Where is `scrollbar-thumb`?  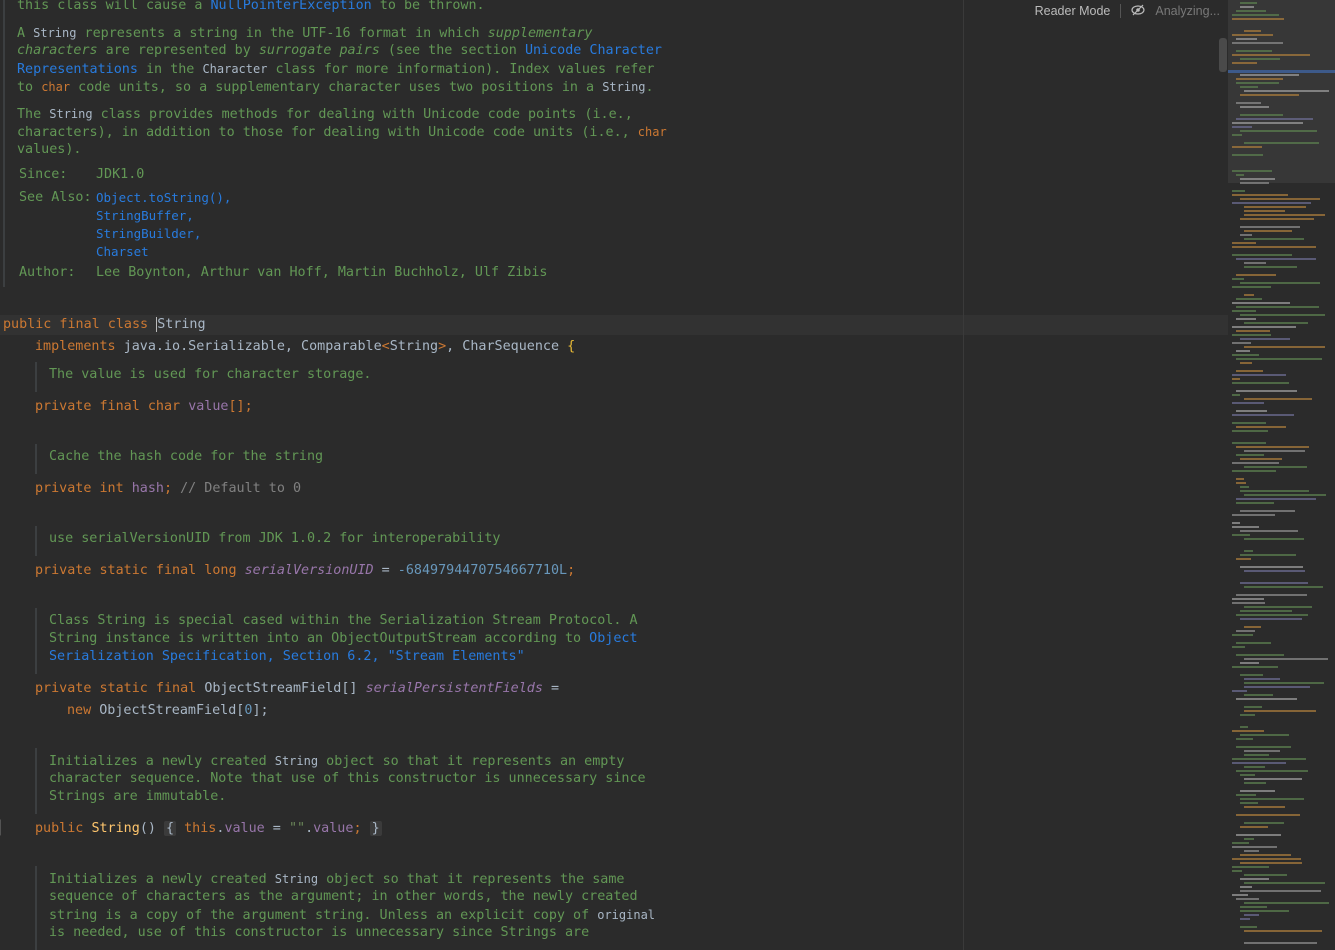 scrollbar-thumb is located at coordinates (1223, 55).